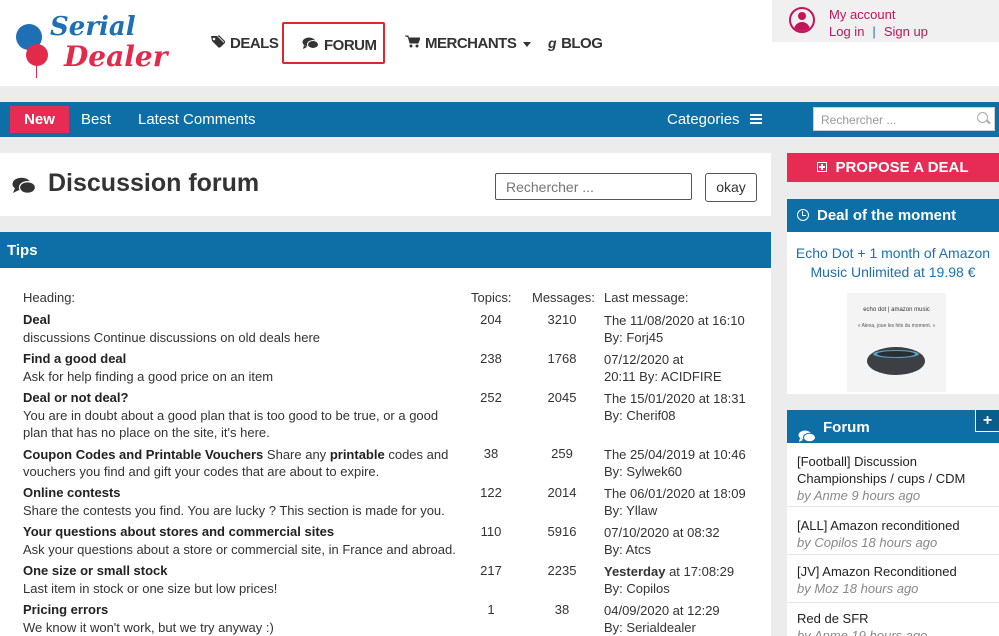 This screenshot has width=999, height=636. What do you see at coordinates (143, 454) in the screenshot?
I see `category-title: Coupon Codes and Printable Vouchers` at bounding box center [143, 454].